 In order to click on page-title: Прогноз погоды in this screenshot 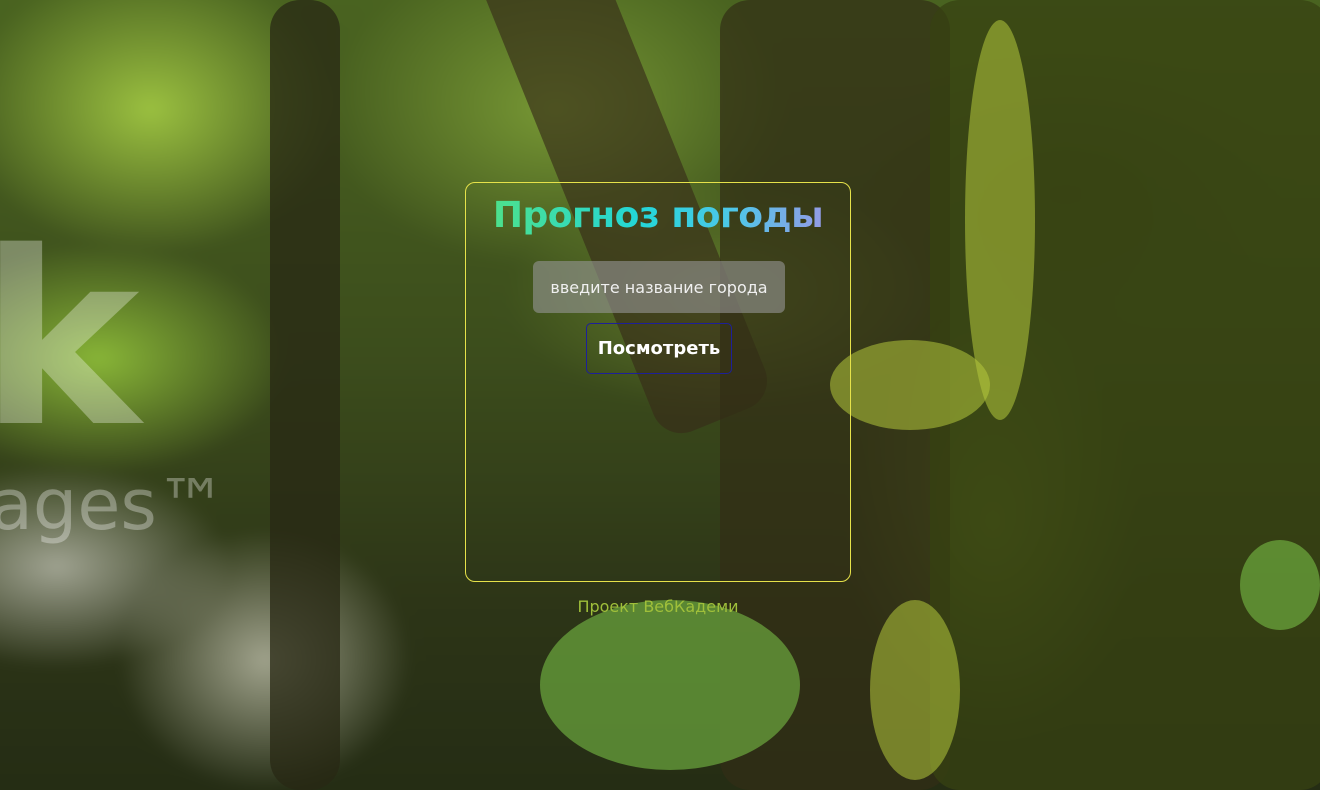, I will do `click(658, 215)`.